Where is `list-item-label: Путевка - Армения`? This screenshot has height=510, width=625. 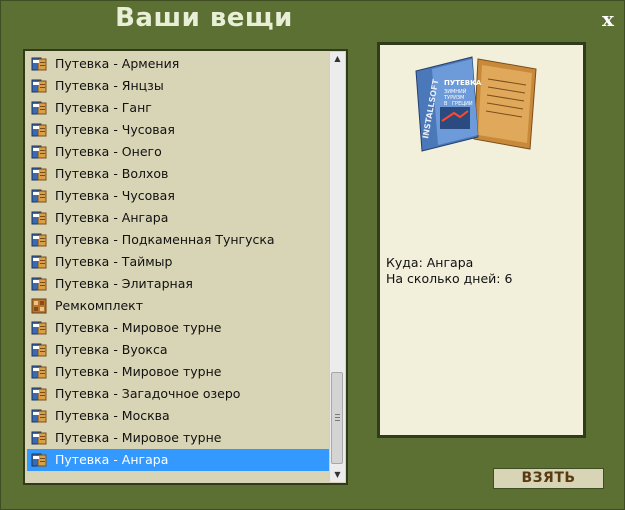 list-item-label: Путевка - Армения is located at coordinates (117, 63).